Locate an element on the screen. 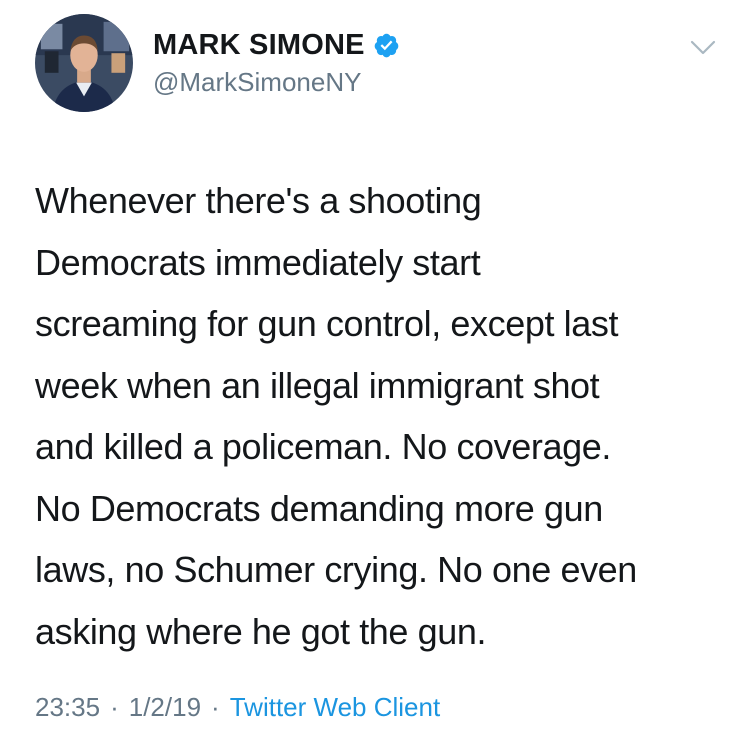 This screenshot has width=732, height=750. tweet-author: MARK SIMONE @MarkSimoneNY is located at coordinates (276, 62).